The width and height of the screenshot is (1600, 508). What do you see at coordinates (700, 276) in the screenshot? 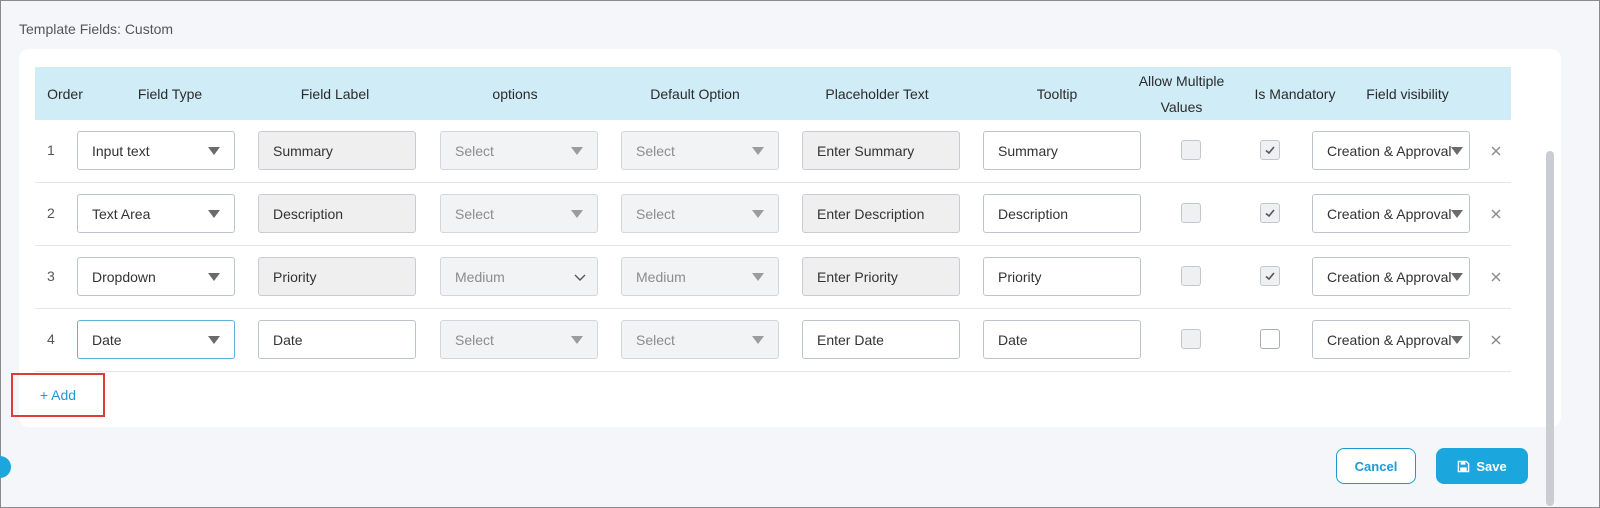
I see `default-option-select: Medium` at bounding box center [700, 276].